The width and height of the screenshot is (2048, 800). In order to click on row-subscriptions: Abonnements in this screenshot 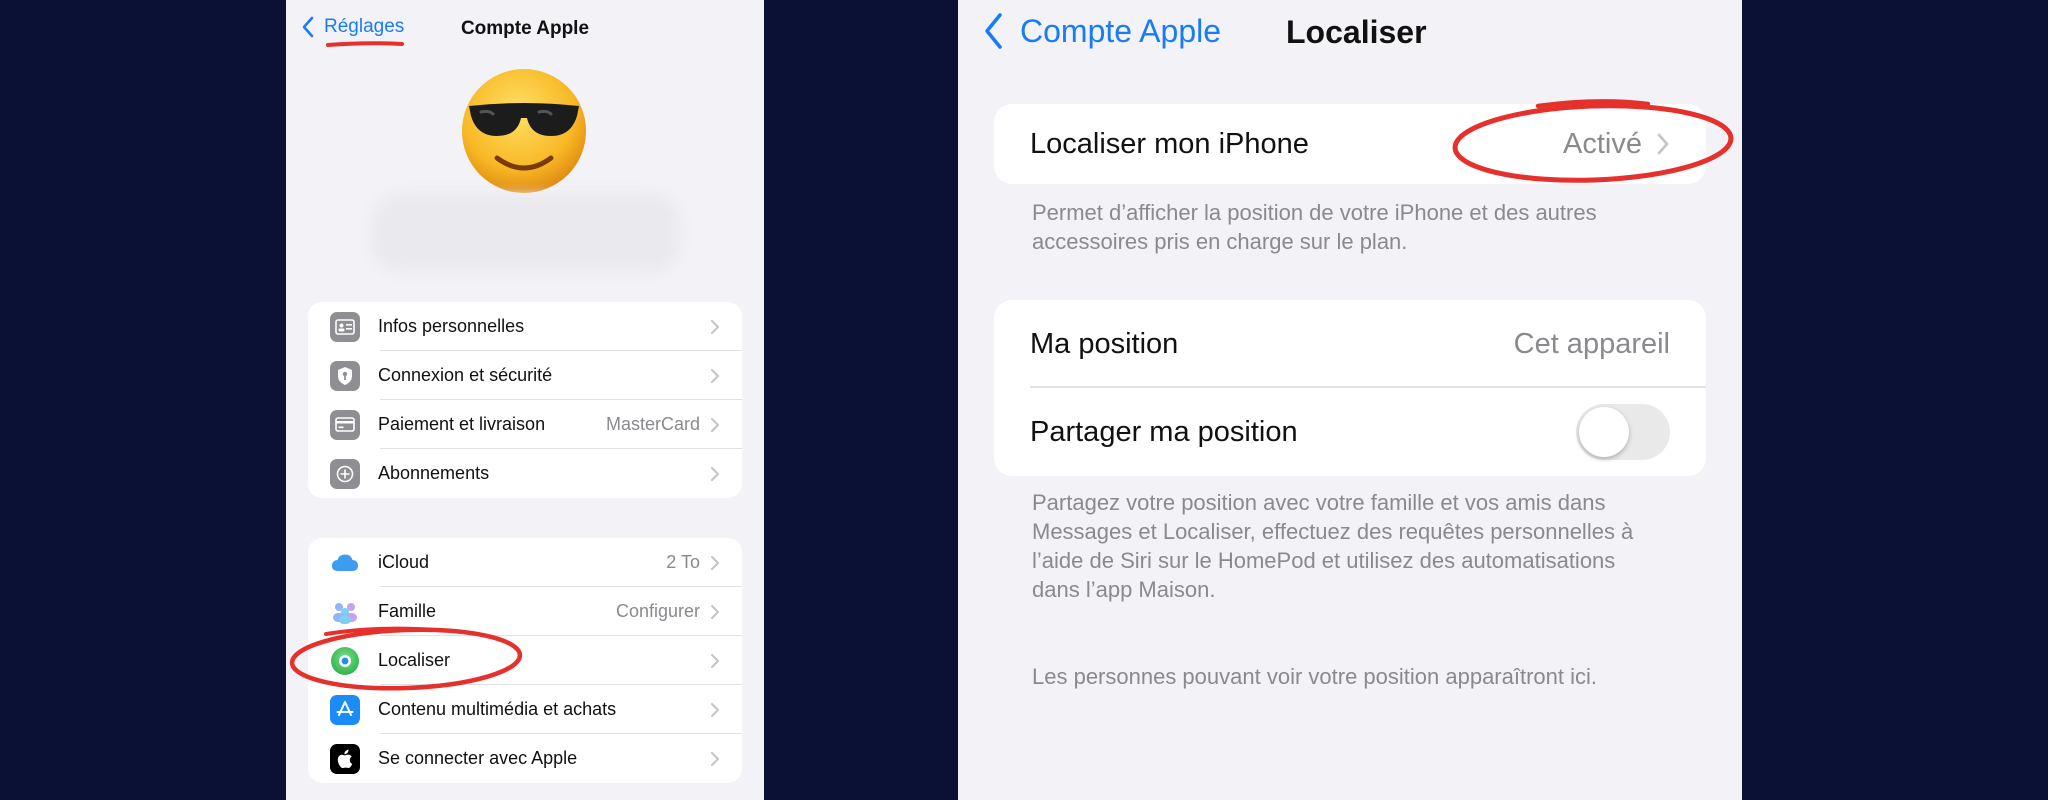, I will do `click(525, 473)`.